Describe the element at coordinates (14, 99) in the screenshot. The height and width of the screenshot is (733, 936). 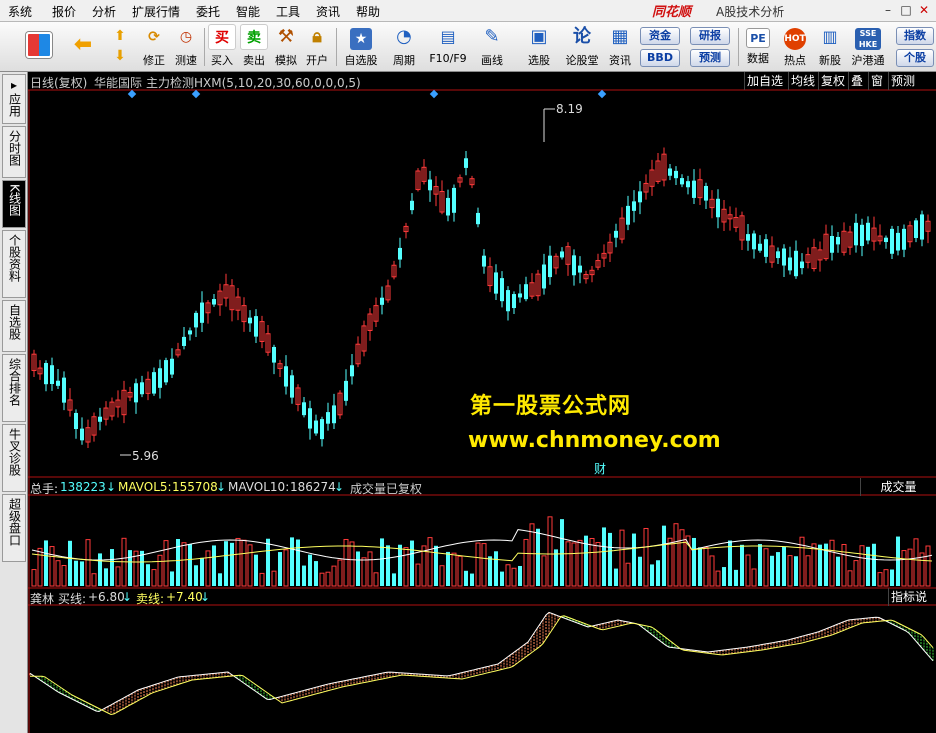
I see `tab-apps: ▸ 应用` at that location.